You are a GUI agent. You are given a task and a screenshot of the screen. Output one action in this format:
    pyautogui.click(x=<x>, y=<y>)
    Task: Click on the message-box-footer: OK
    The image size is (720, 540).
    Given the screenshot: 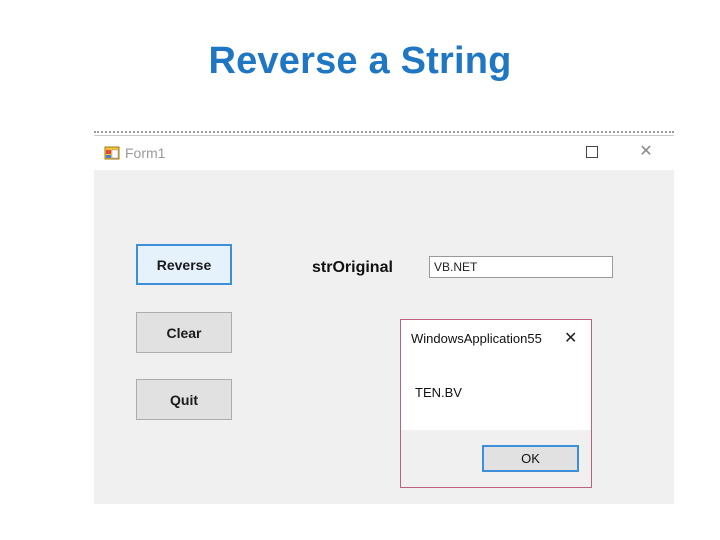 What is the action you would take?
    pyautogui.click(x=496, y=458)
    